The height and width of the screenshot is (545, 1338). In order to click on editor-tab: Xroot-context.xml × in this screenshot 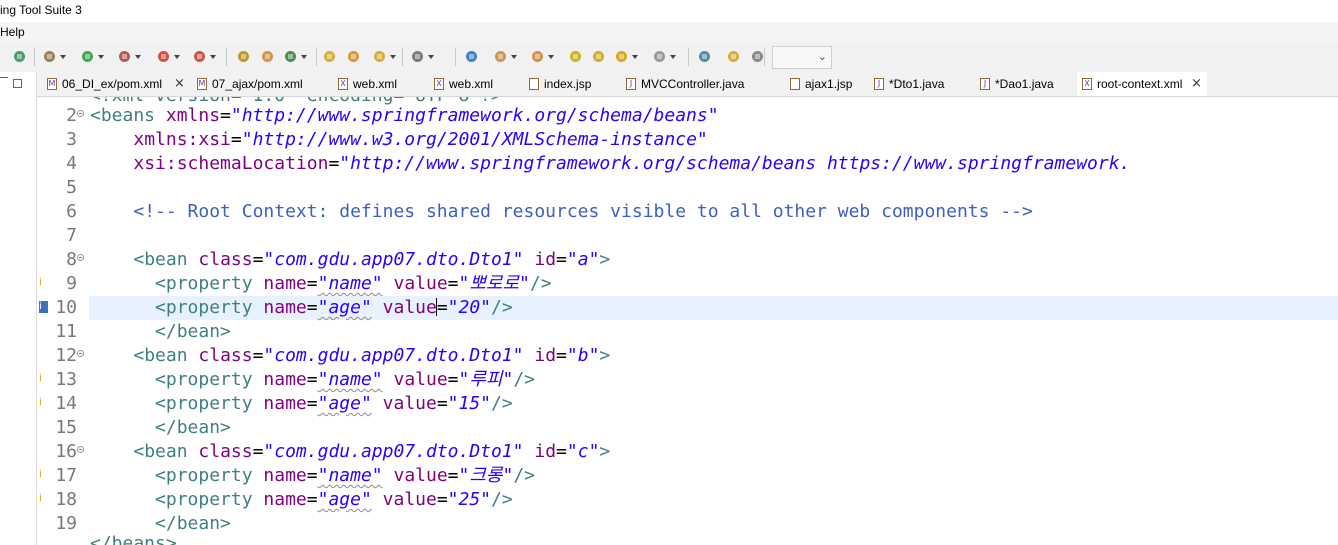, I will do `click(1142, 84)`.